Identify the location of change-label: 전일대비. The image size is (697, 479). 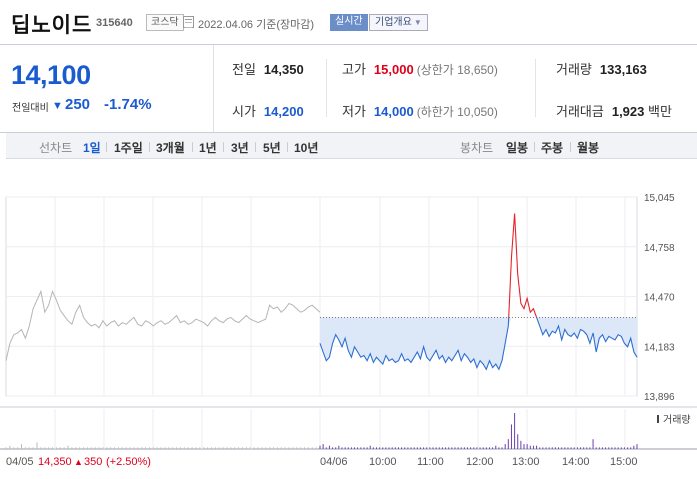
(30, 108).